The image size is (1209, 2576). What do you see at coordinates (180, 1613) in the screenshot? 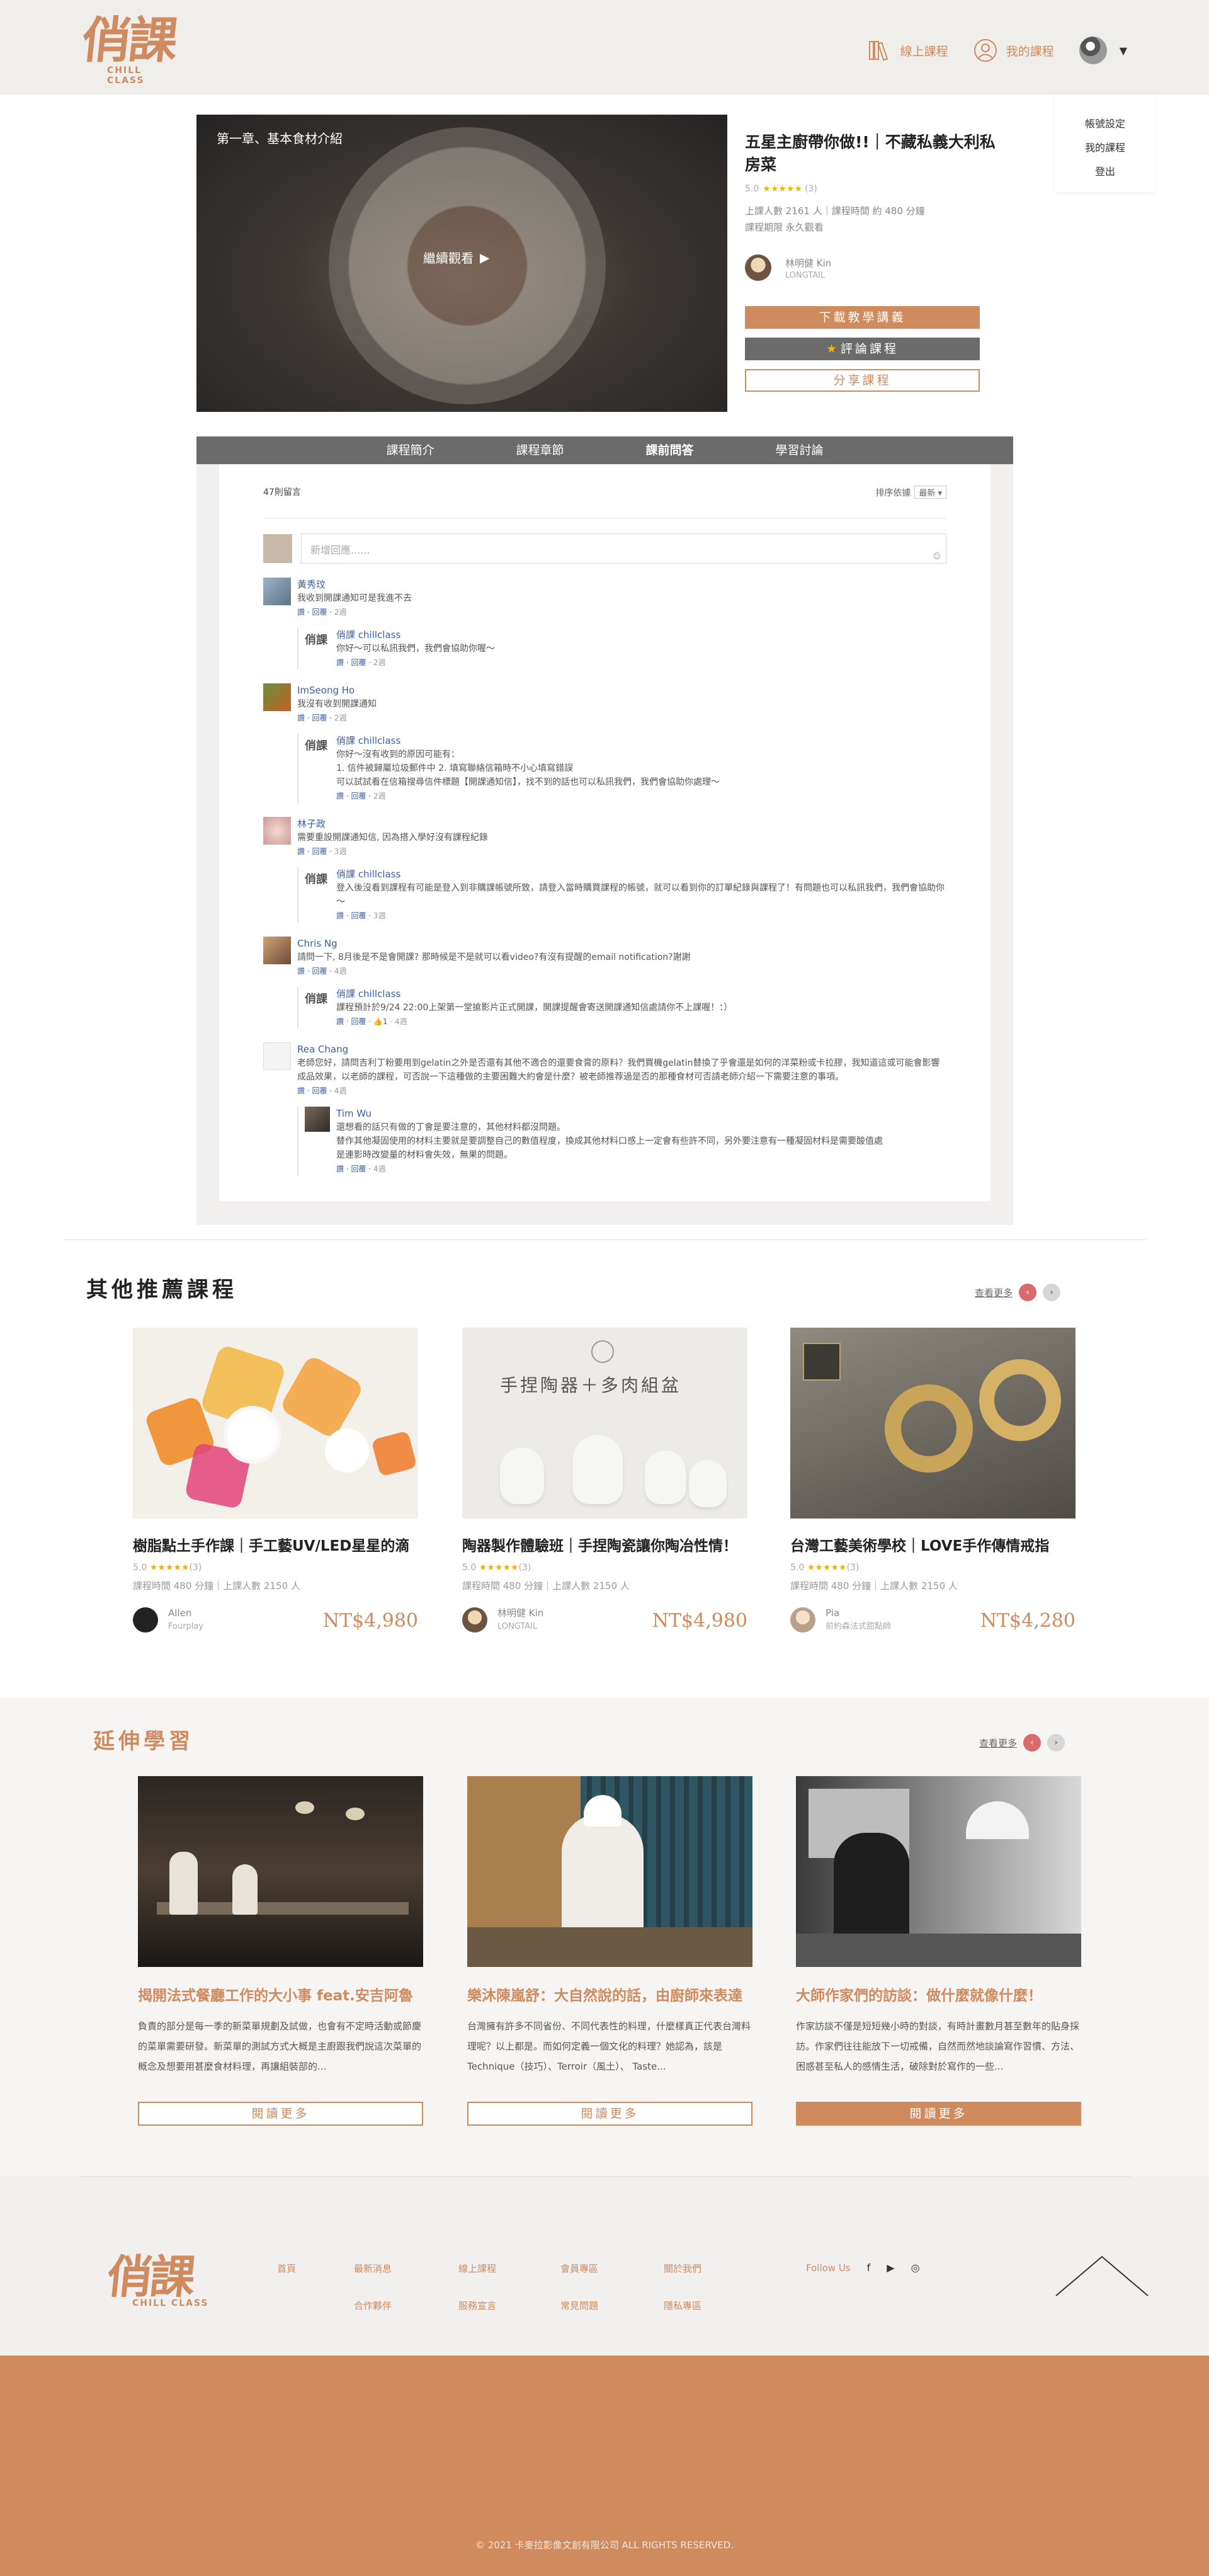
I see `teacher-name: Allen` at bounding box center [180, 1613].